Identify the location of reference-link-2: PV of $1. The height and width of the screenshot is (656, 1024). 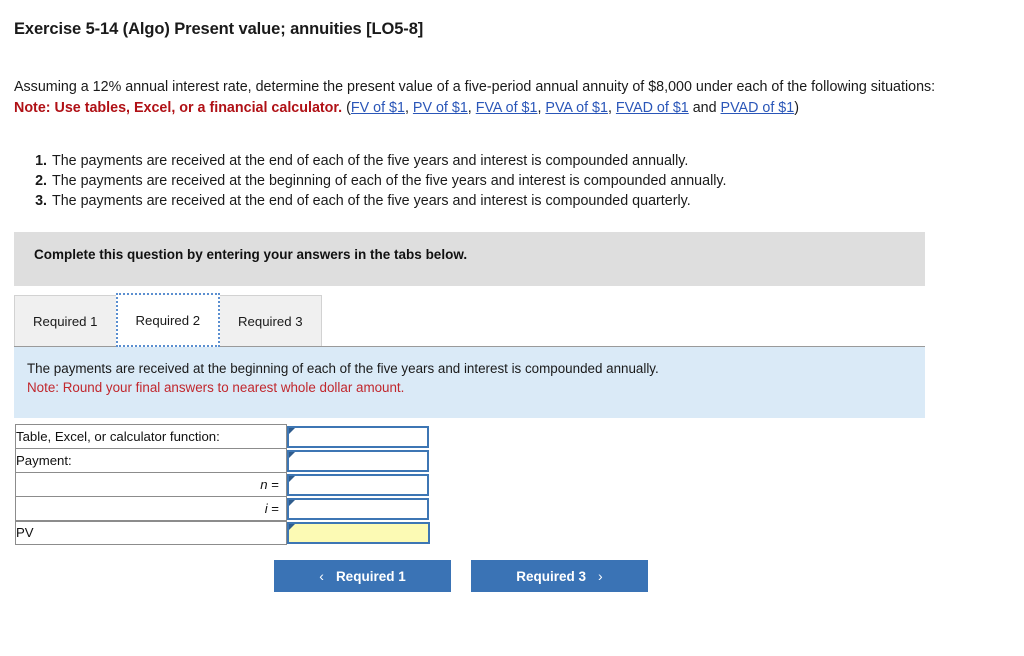
(440, 108).